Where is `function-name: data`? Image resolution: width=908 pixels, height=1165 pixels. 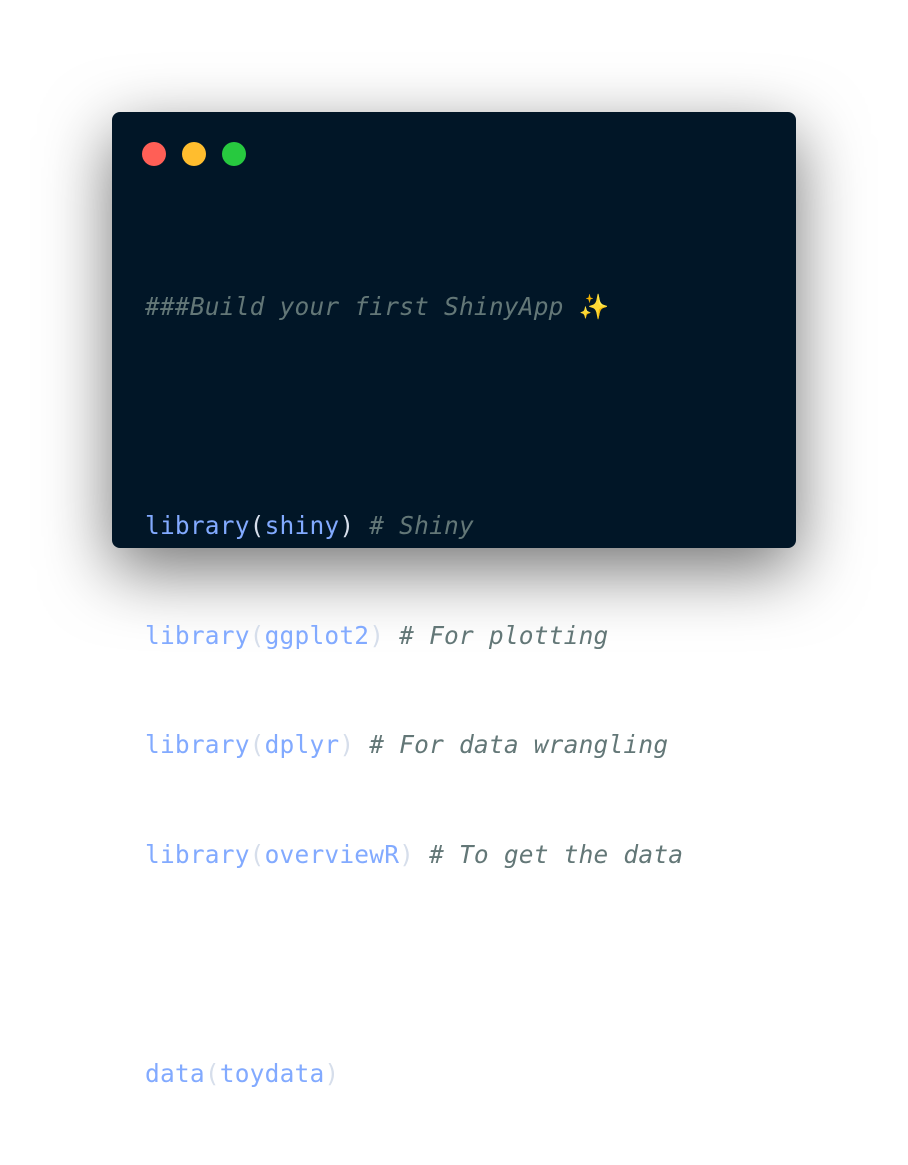
function-name: data is located at coordinates (175, 1073).